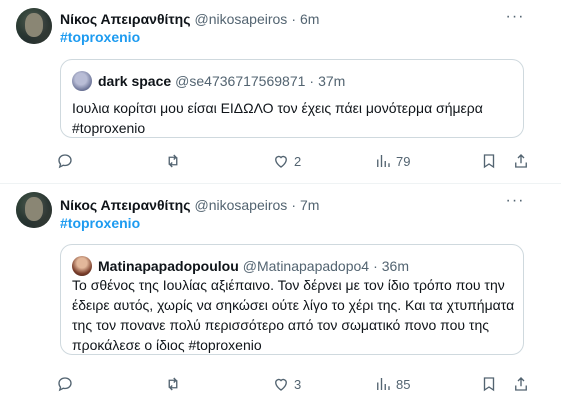 Image resolution: width=561 pixels, height=400 pixels. What do you see at coordinates (135, 81) in the screenshot?
I see `quote-author-name: dark space` at bounding box center [135, 81].